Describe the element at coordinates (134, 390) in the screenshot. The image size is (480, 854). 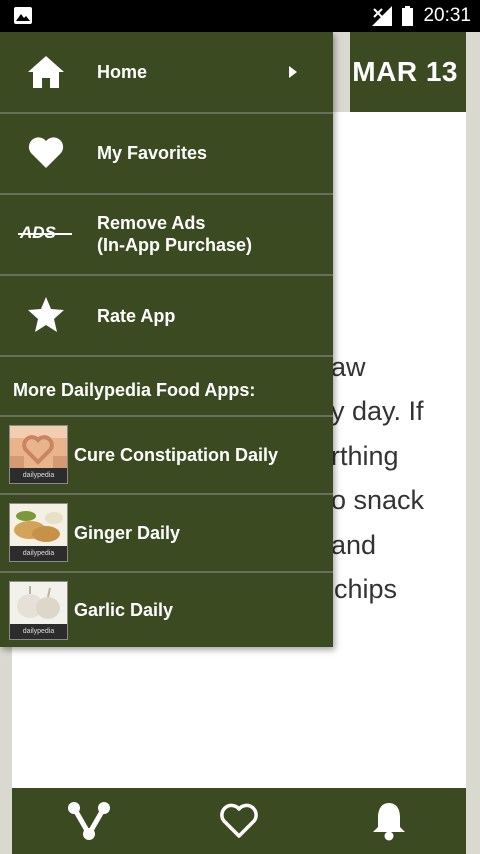
I see `more-apps-heading: More Dailypedia Food Apps:` at that location.